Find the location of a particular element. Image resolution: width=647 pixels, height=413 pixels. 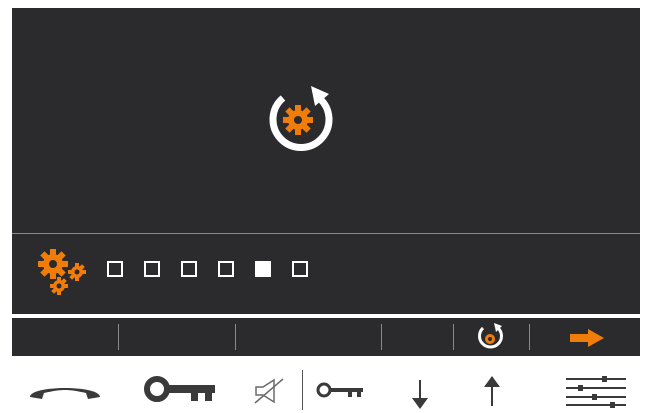

arrow-up-icon is located at coordinates (492, 391).